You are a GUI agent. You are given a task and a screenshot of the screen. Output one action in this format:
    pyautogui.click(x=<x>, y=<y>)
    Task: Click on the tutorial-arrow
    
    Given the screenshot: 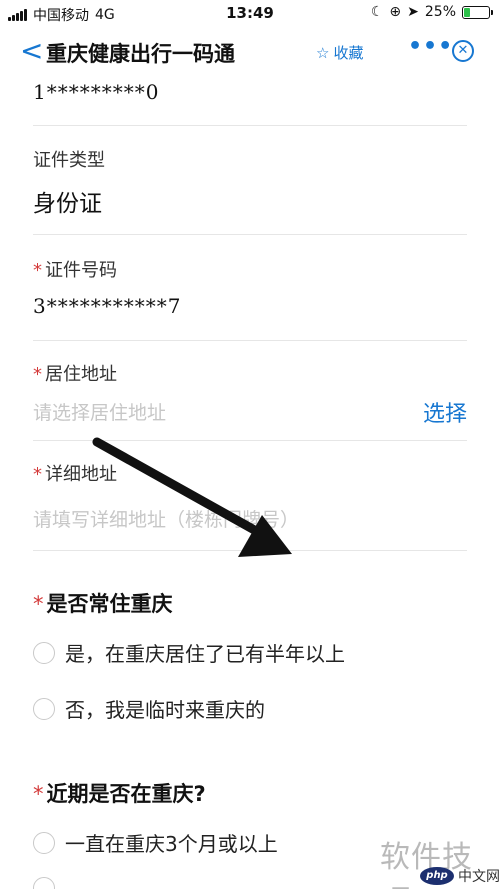 What is the action you would take?
    pyautogui.click(x=192, y=497)
    